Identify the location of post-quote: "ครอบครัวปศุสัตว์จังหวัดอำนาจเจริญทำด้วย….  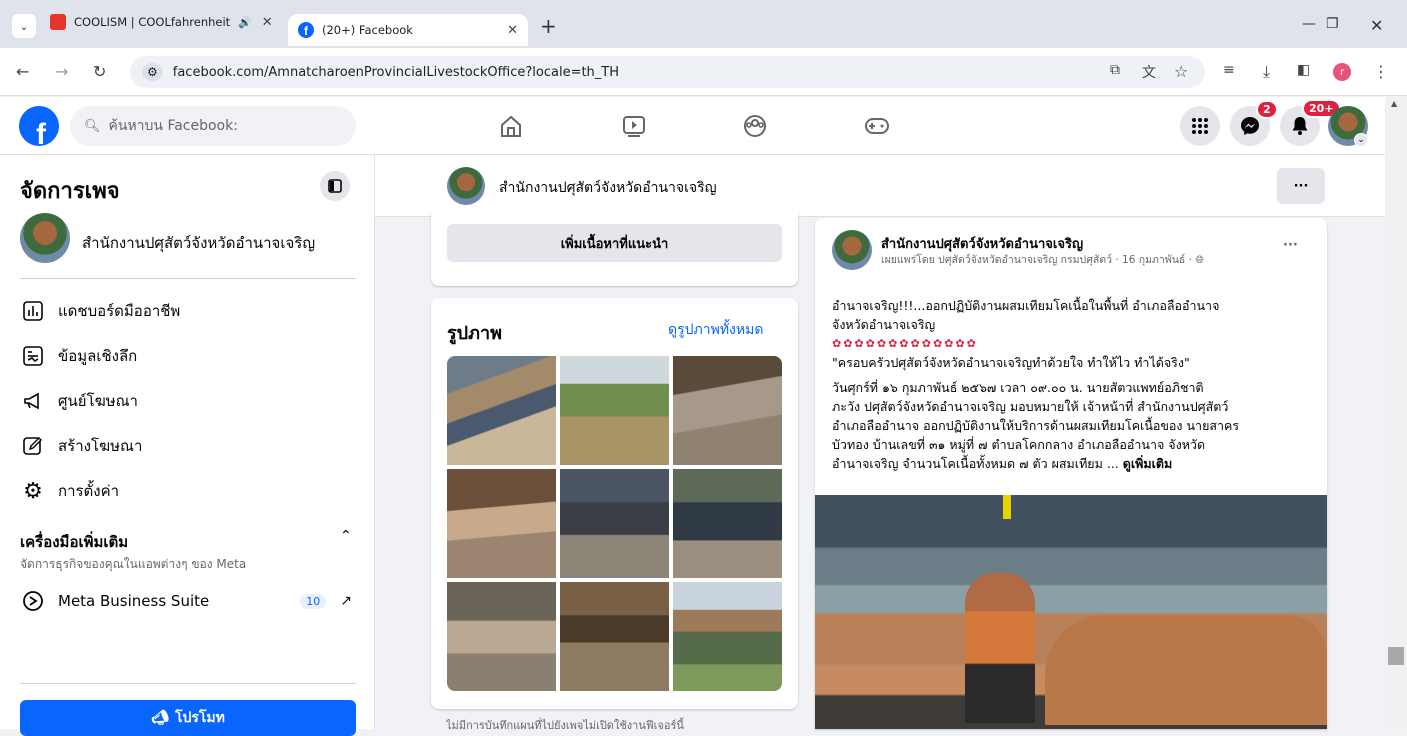
(1011, 362).